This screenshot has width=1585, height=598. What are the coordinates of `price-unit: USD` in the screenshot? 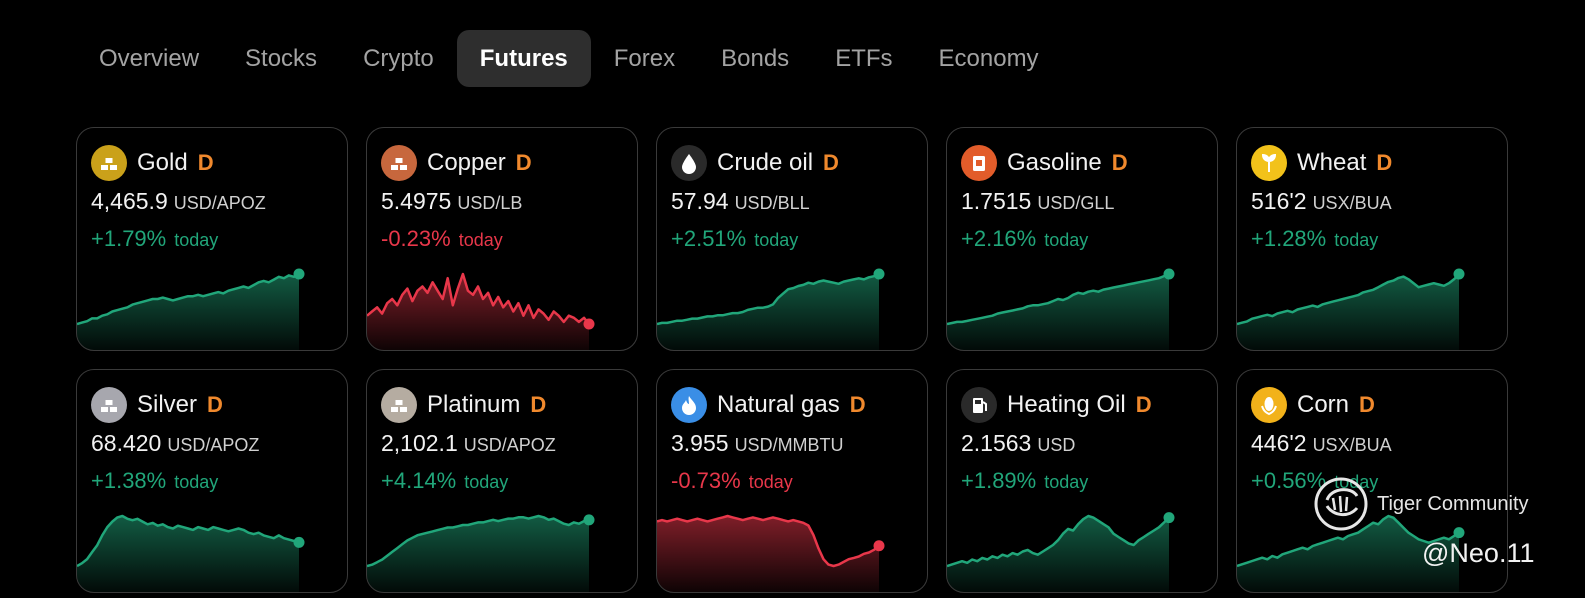 It's located at (1056, 445).